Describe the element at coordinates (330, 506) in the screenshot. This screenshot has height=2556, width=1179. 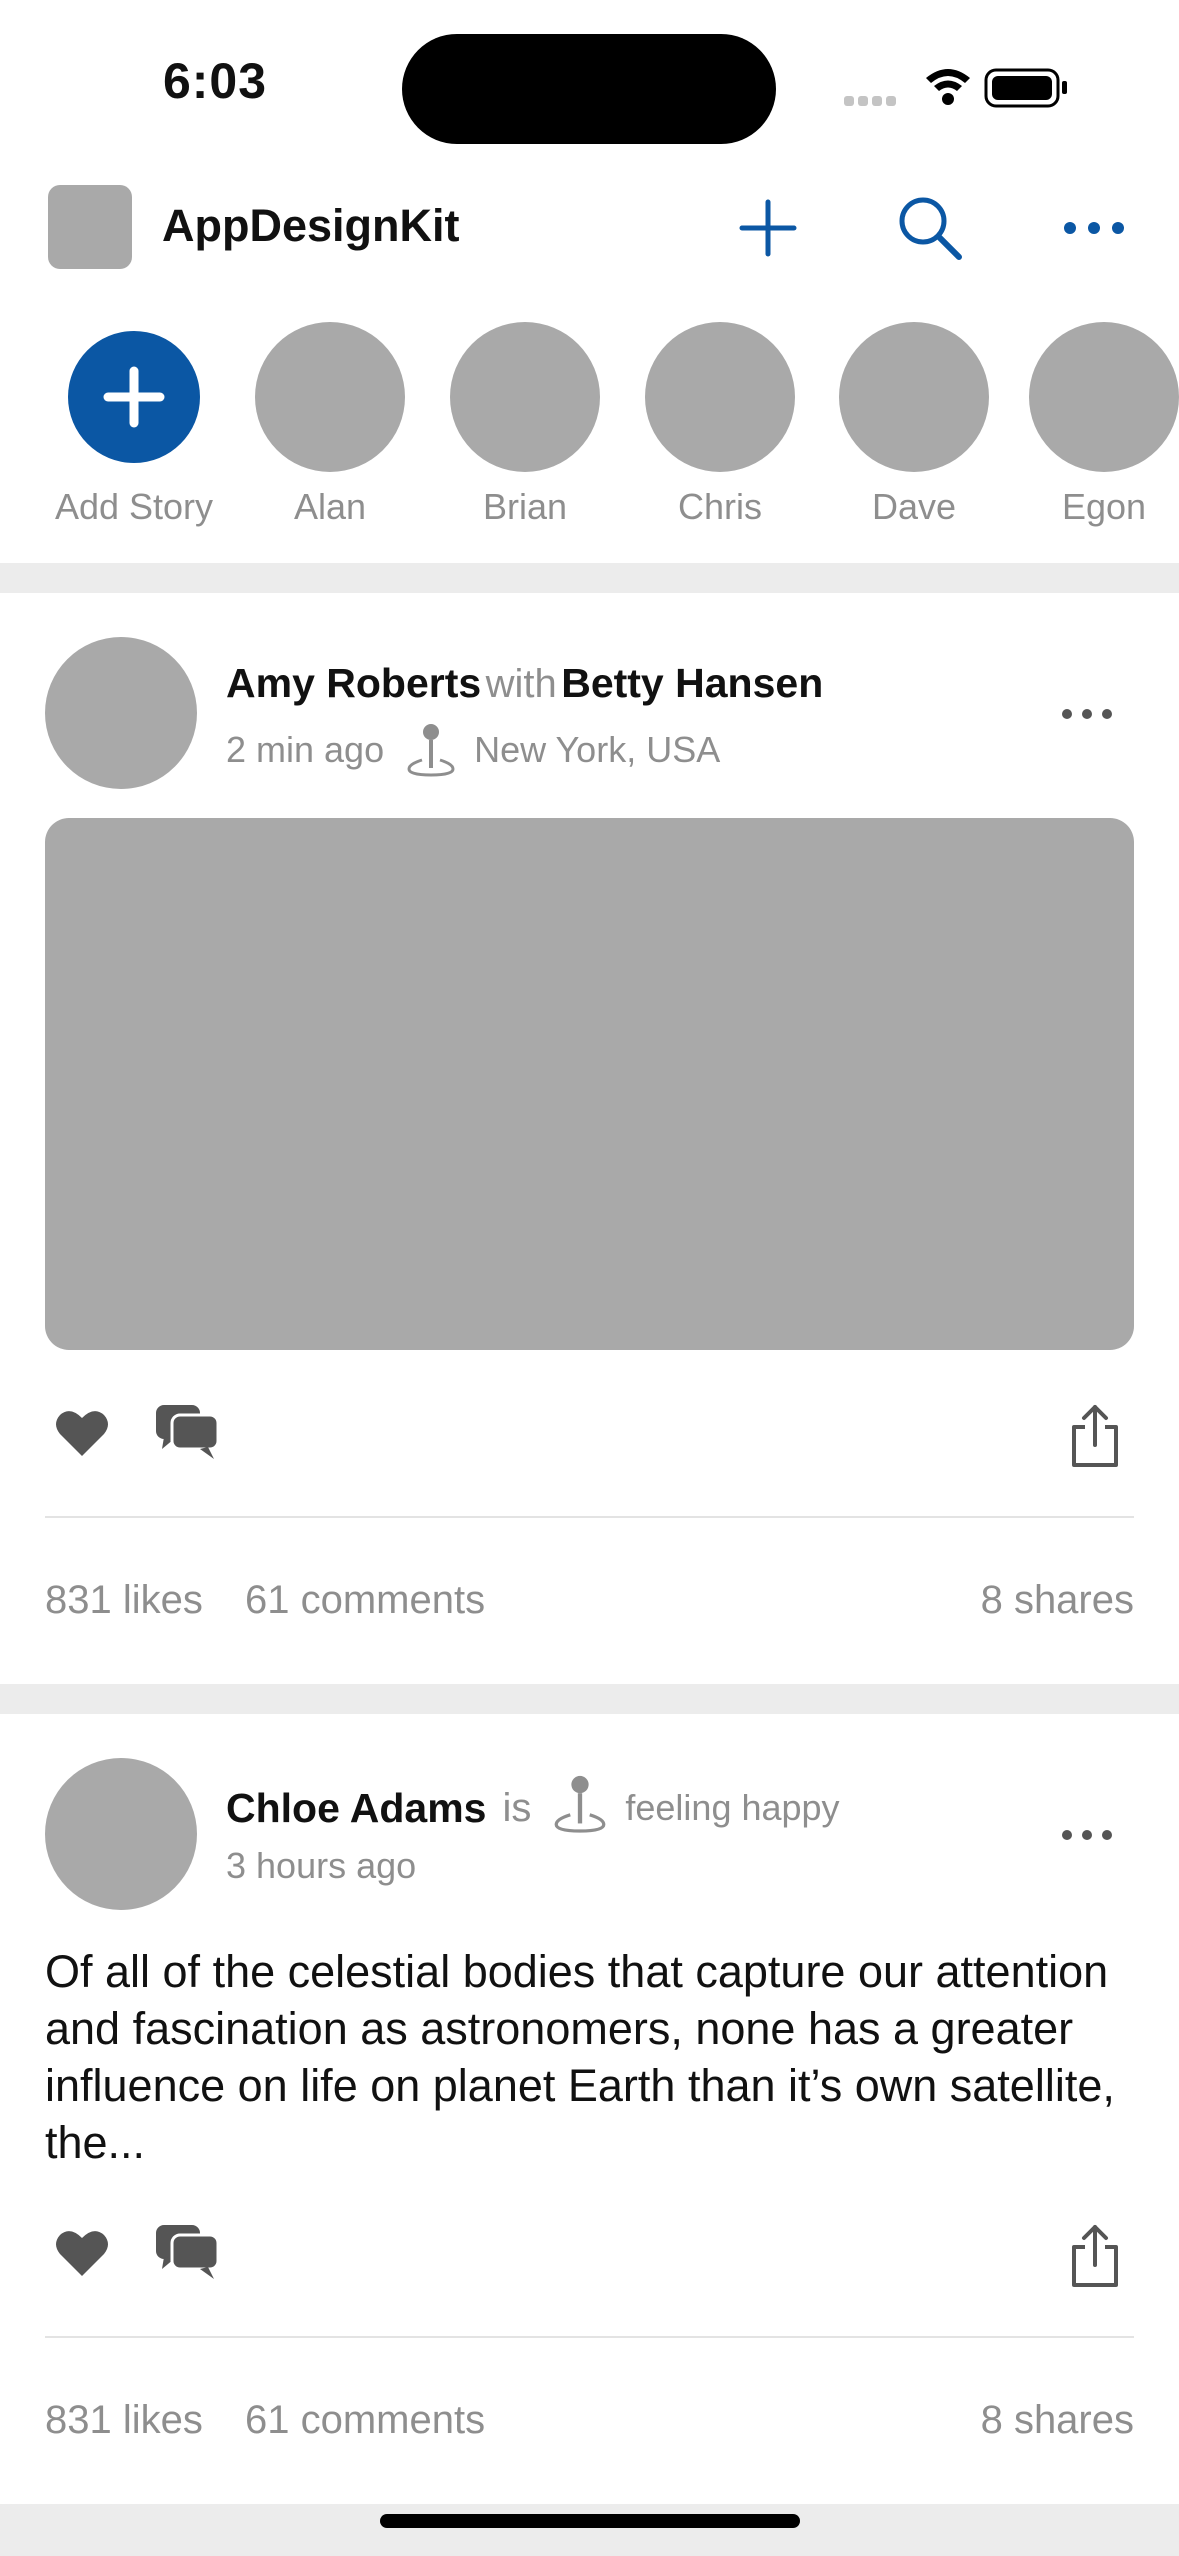
I see `story-label: Alan` at that location.